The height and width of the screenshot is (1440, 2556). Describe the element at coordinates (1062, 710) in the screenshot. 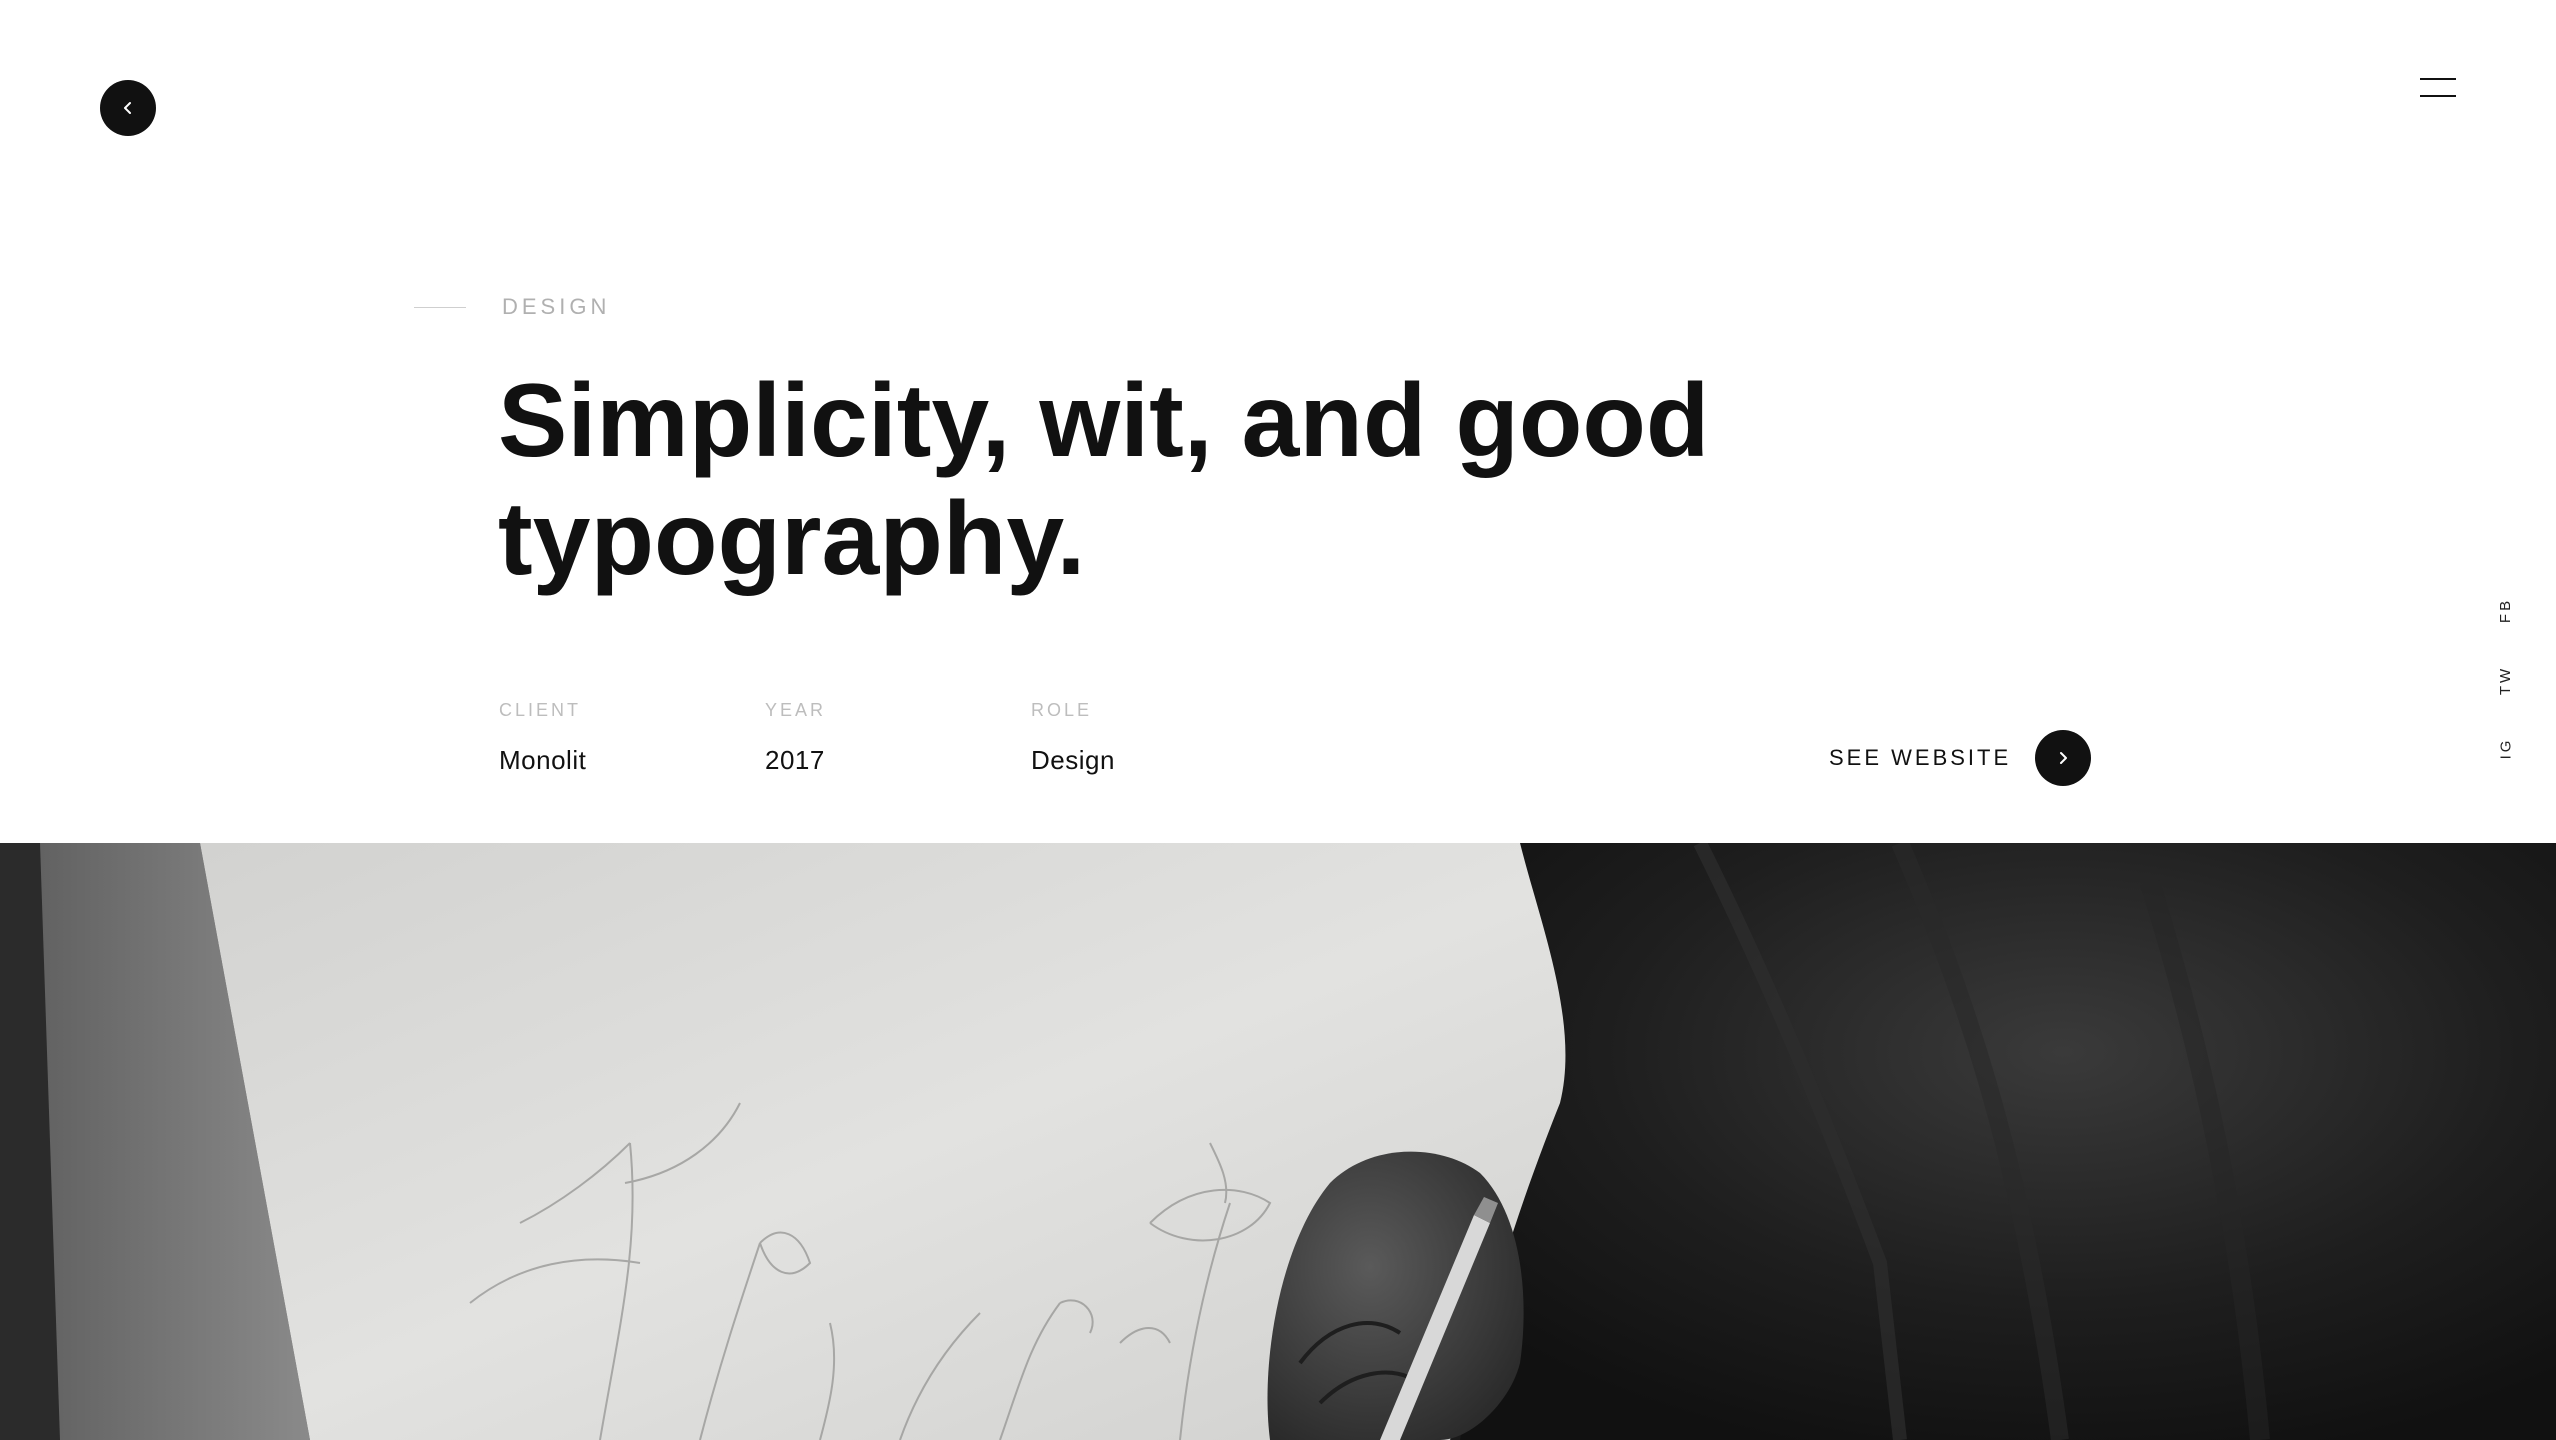

I see `meta-role-label: ROLE` at that location.